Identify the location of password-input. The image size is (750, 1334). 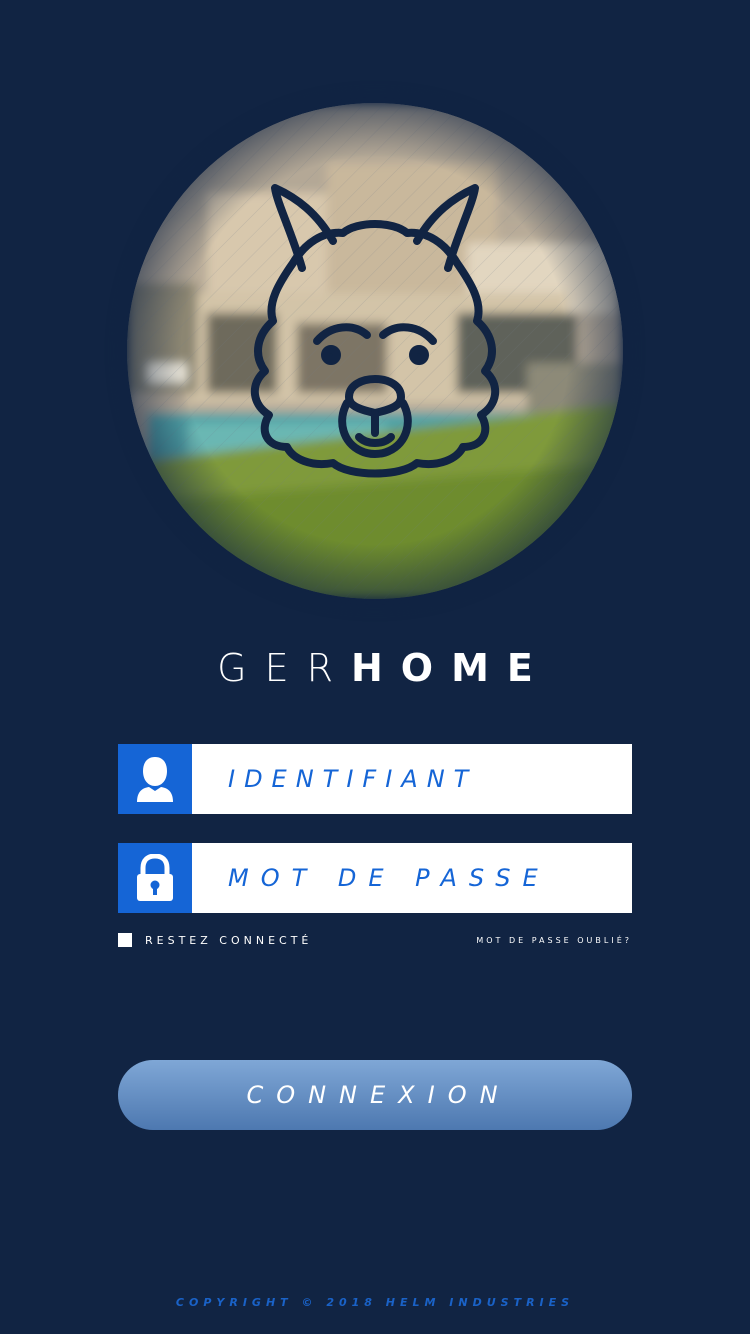
(412, 878).